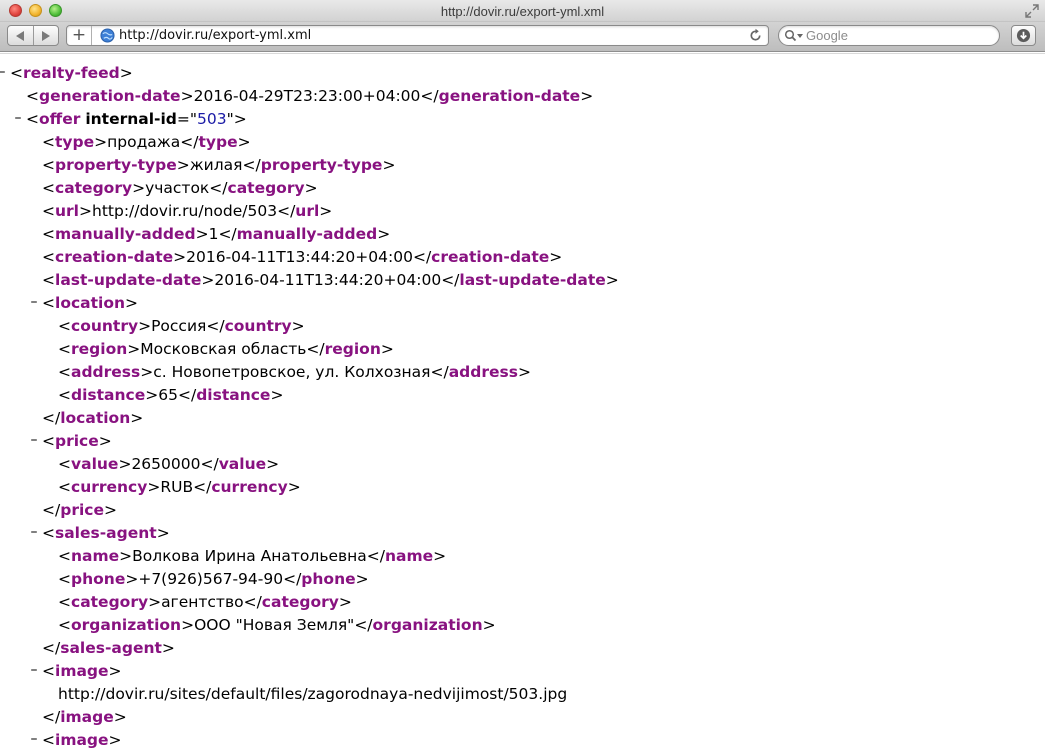  I want to click on xml-line: </location>, so click(522, 420).